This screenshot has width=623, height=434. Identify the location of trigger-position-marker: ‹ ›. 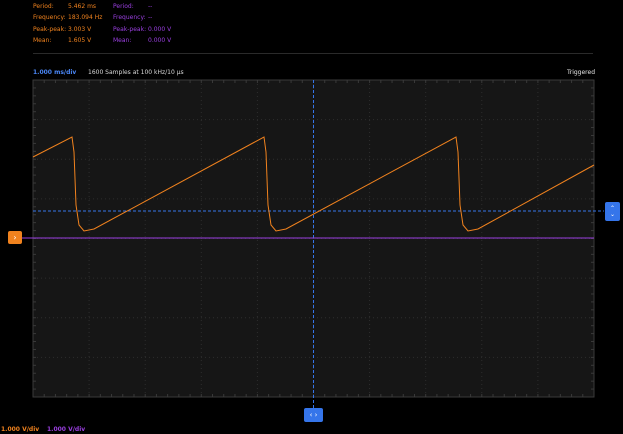
(313, 415).